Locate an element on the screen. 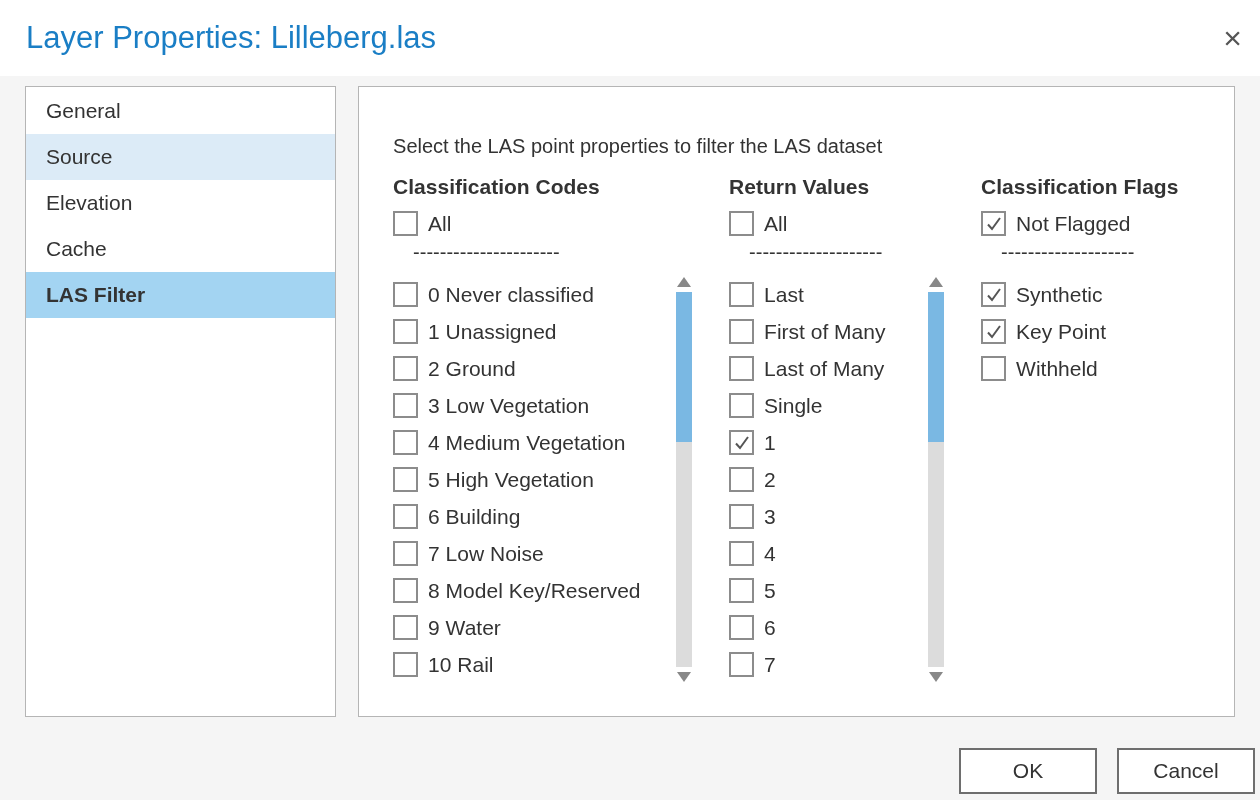 This screenshot has height=800, width=1260. checkbox-label: 1 is located at coordinates (770, 442).